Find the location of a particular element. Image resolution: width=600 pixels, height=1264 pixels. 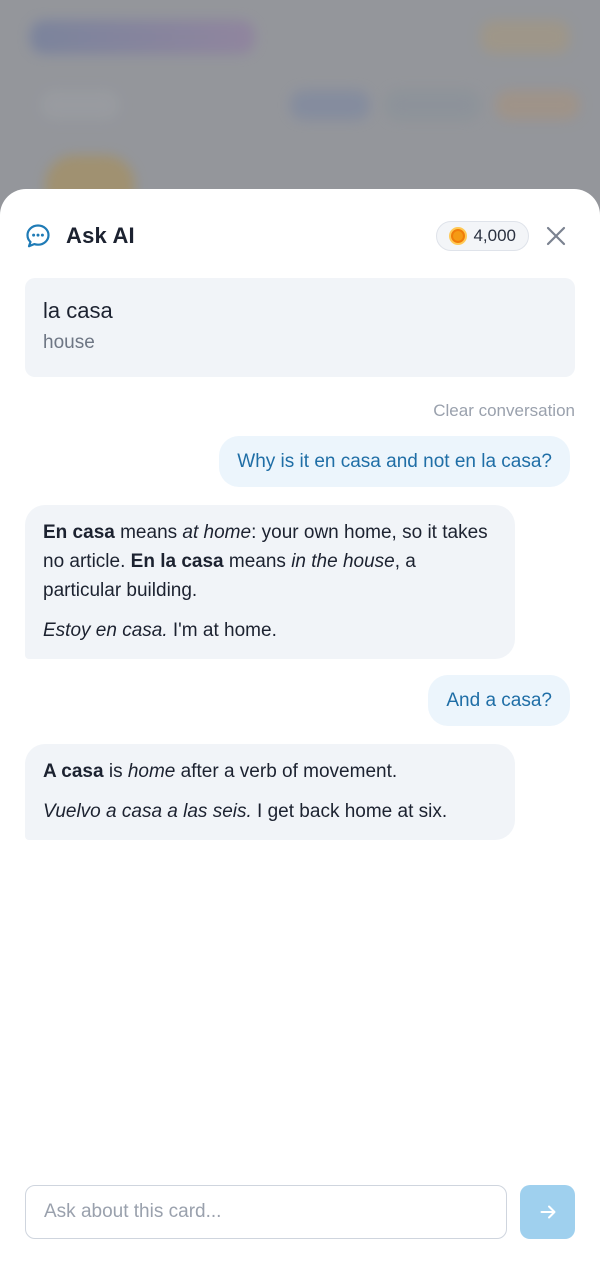

ai-message-paragraph: A casa is home after a verb of movement. is located at coordinates (270, 771).